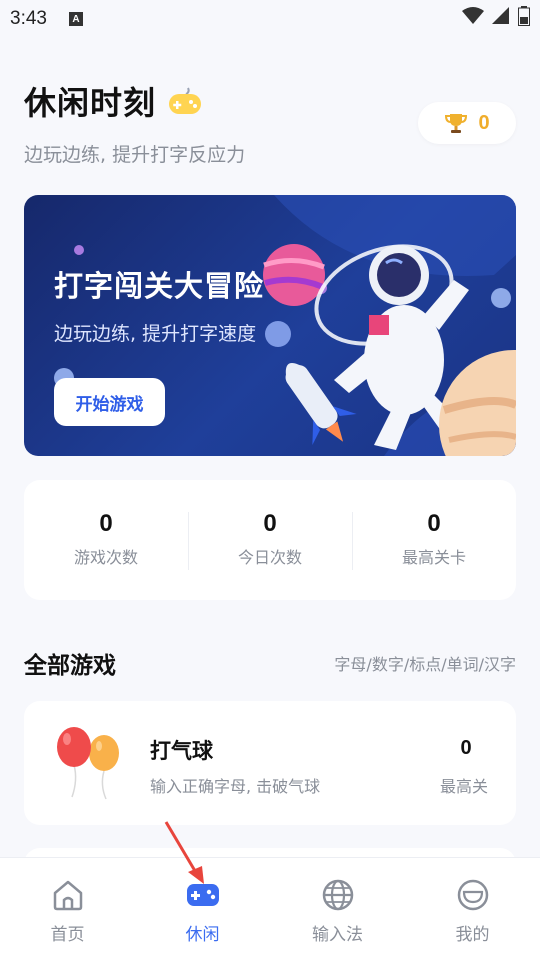 This screenshot has height=960, width=540. Describe the element at coordinates (202, 895) in the screenshot. I see `gamepad-icon` at that location.